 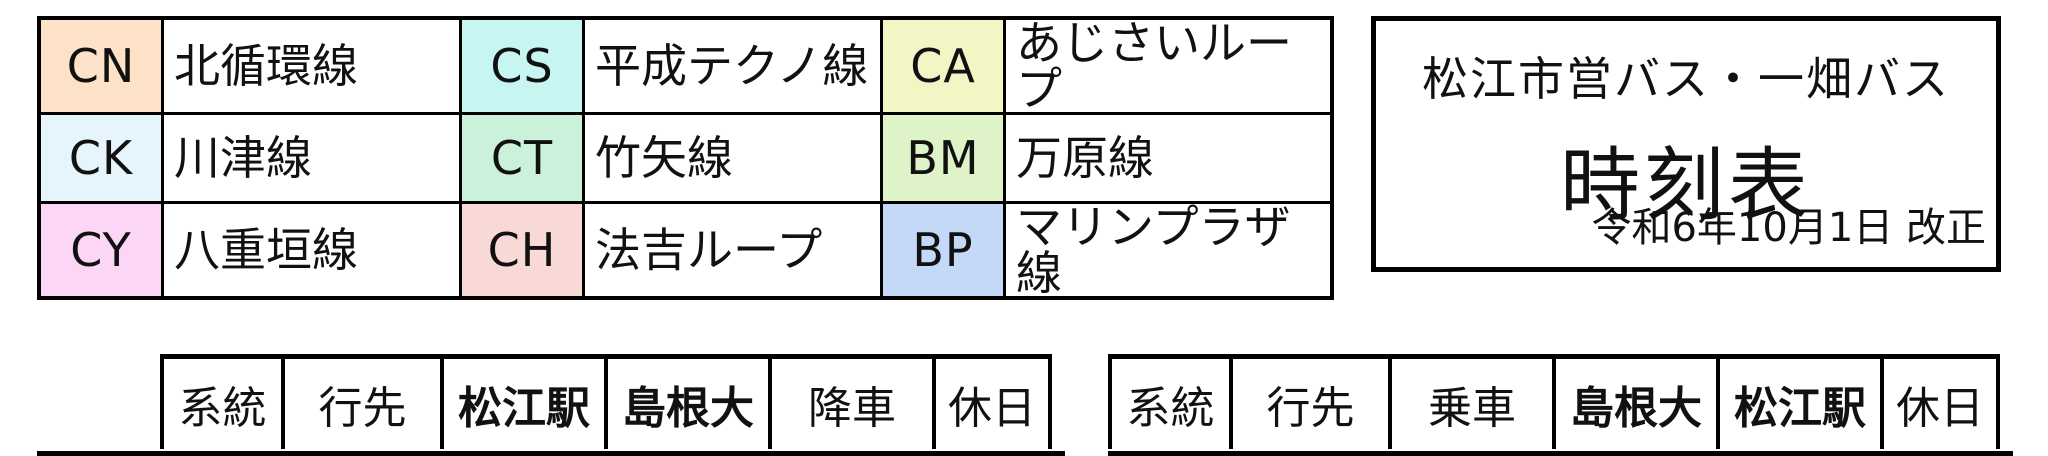 I want to click on route-name: 平成テクノ線, so click(x=732, y=65).